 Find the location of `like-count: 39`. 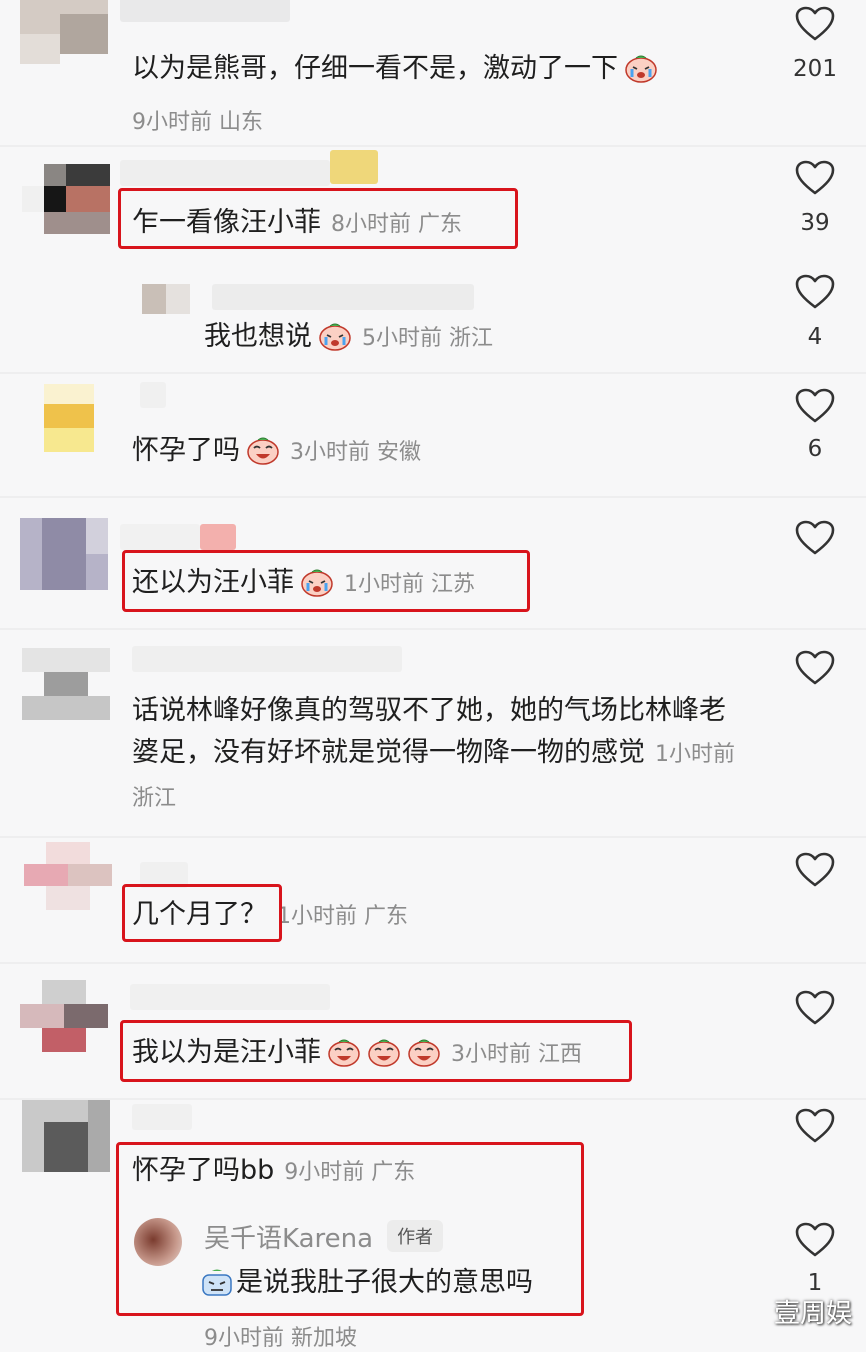

like-count: 39 is located at coordinates (815, 223).